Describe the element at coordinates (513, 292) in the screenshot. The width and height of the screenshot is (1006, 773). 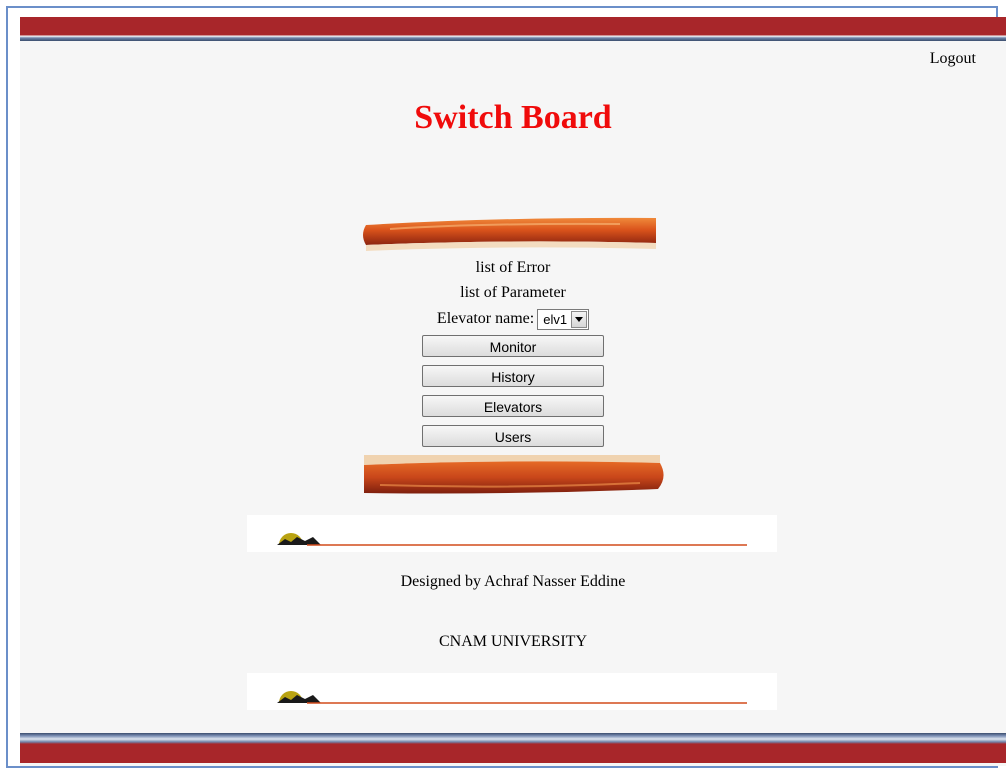
I see `list-of-parameter-link: list of Parameter` at that location.